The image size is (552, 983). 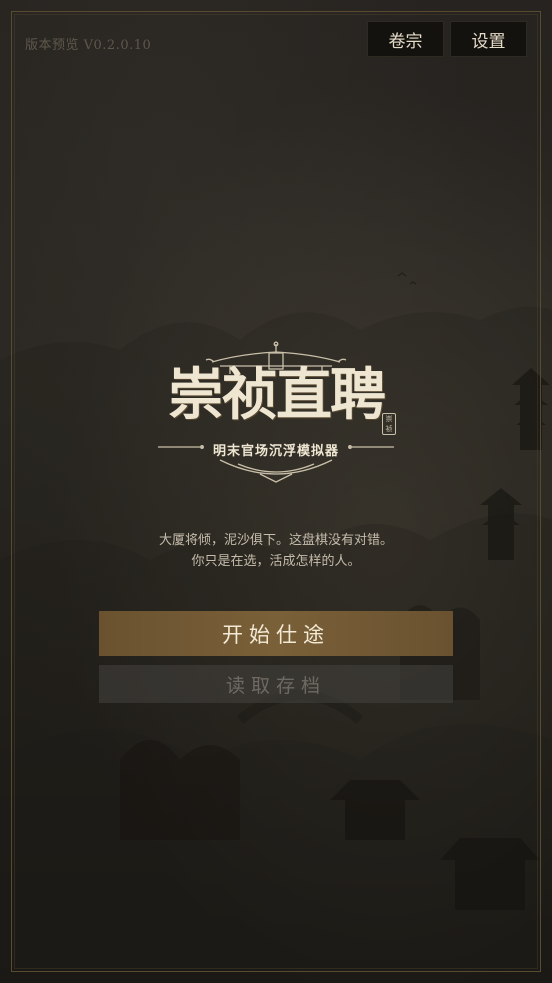 I want to click on tagline-line-2: 你只是在选，活成怎样的人。, so click(x=276, y=561).